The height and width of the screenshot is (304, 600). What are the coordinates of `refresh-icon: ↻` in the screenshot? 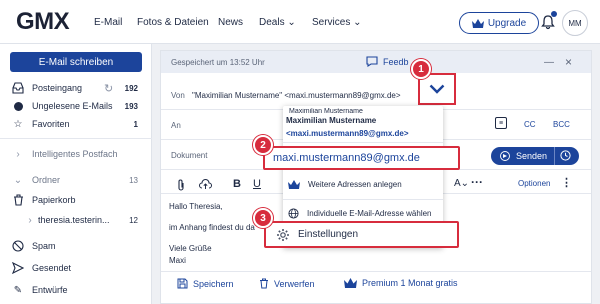 It's located at (108, 88).